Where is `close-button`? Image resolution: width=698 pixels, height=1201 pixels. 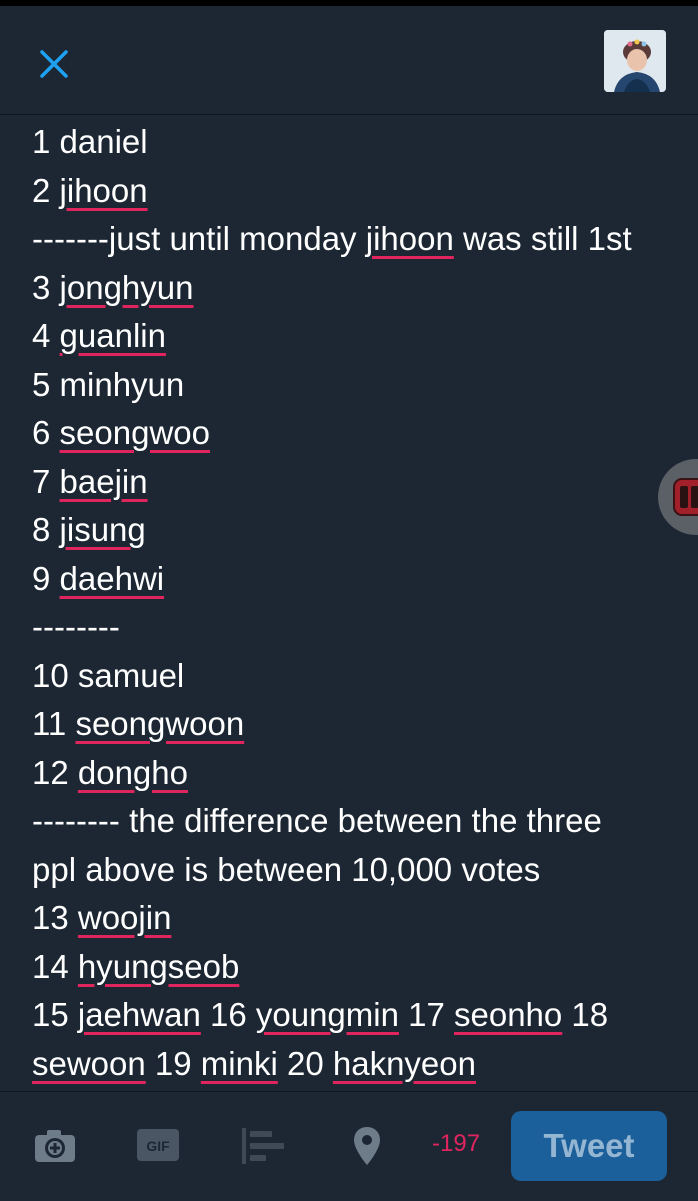 close-button is located at coordinates (54, 64).